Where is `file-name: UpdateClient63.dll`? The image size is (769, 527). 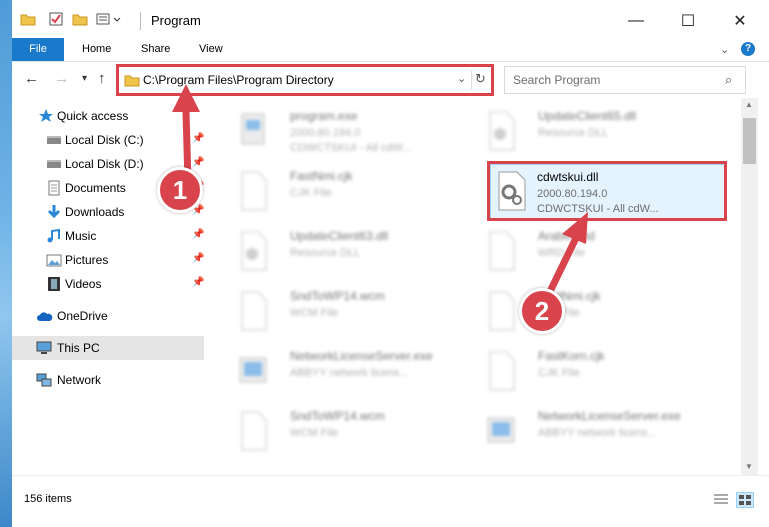 file-name: UpdateClient63.dll is located at coordinates (339, 236).